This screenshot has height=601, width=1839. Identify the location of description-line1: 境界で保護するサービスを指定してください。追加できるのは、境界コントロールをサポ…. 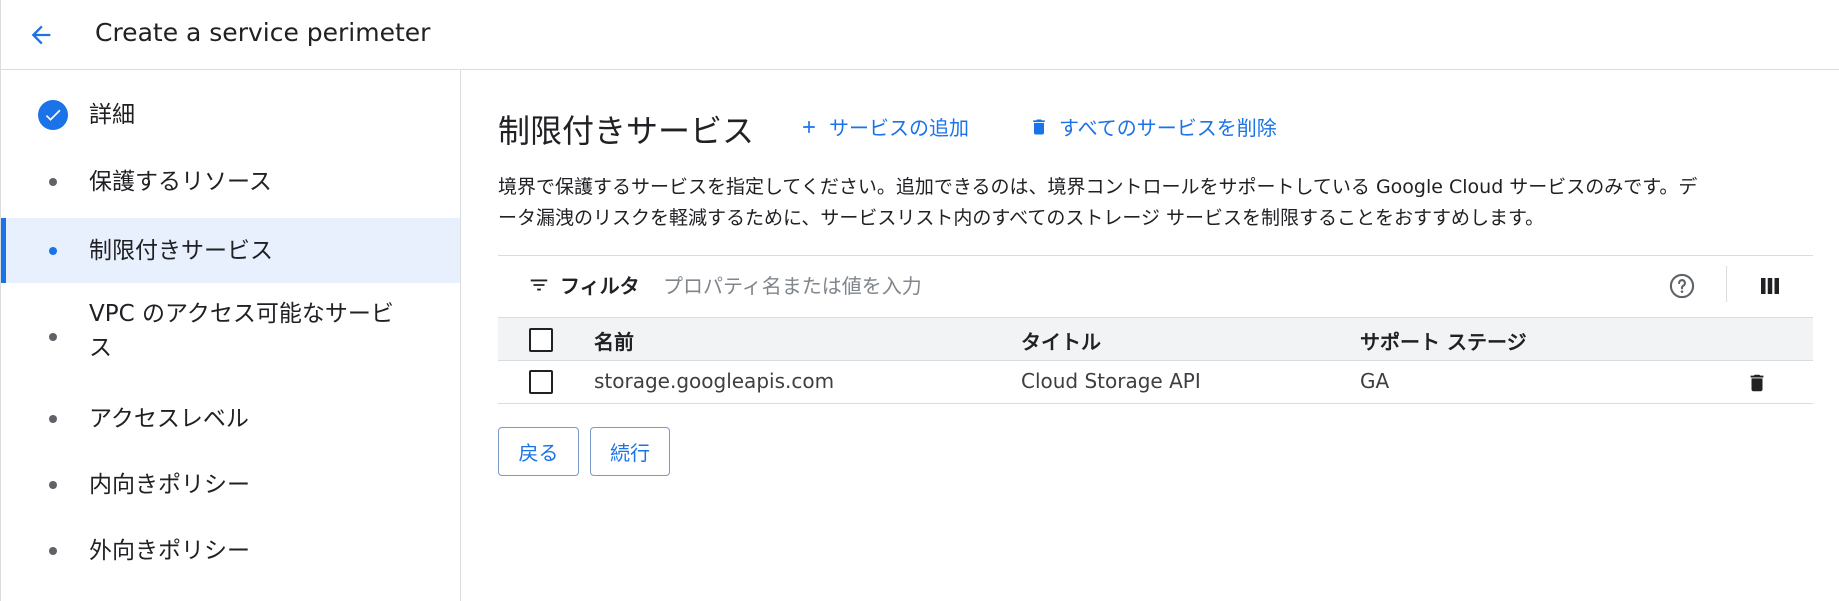
(1098, 187).